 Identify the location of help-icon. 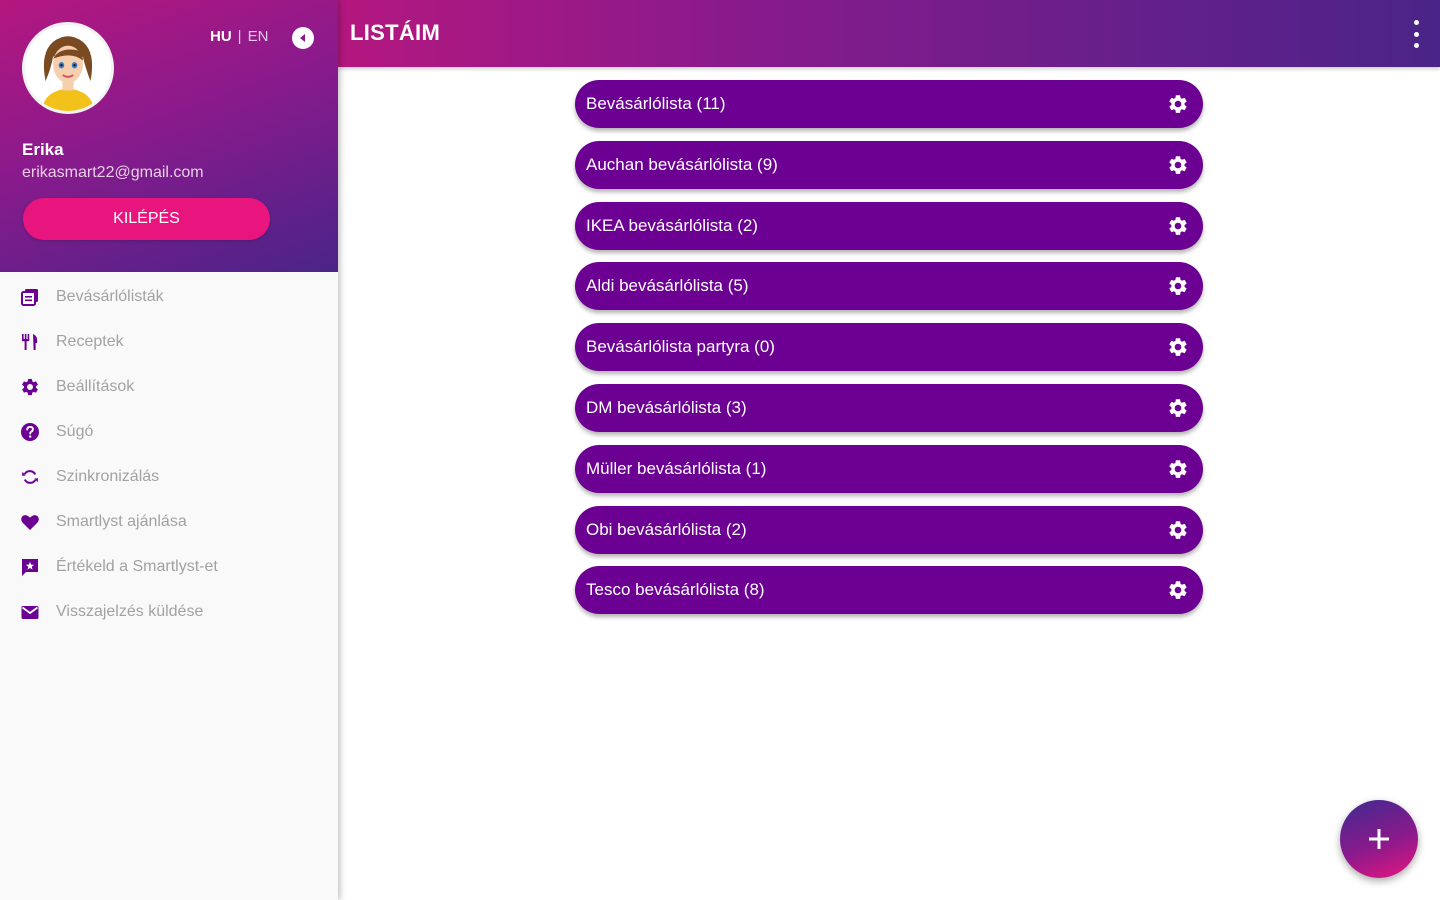
(30, 432).